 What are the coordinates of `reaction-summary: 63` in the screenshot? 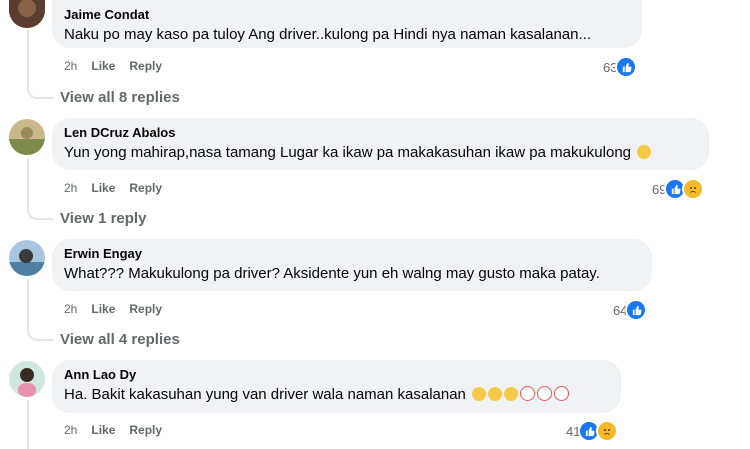 It's located at (620, 67).